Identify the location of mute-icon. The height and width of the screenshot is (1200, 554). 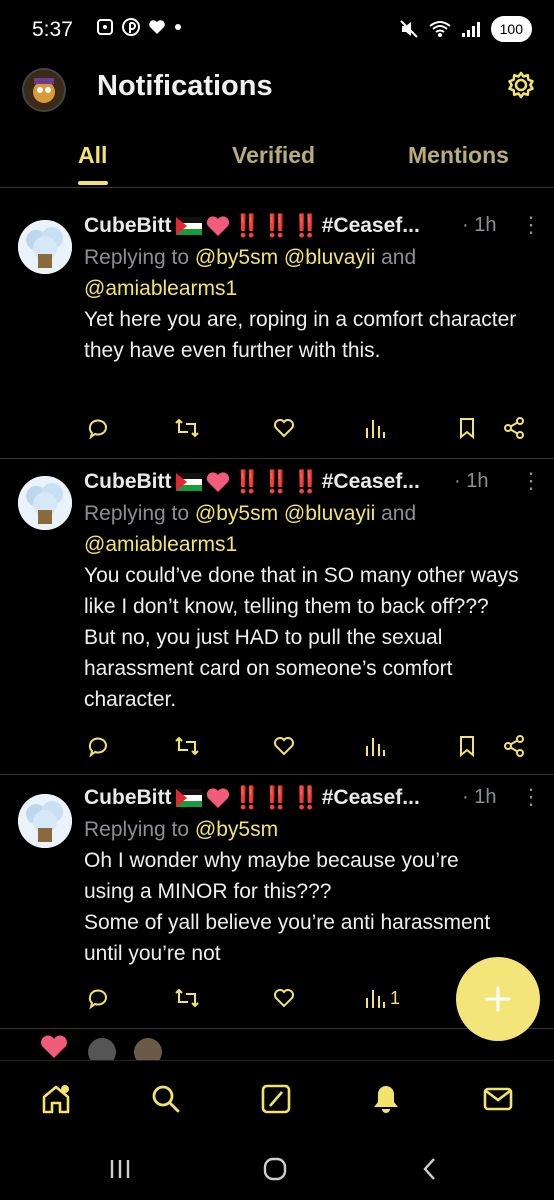
(408, 29).